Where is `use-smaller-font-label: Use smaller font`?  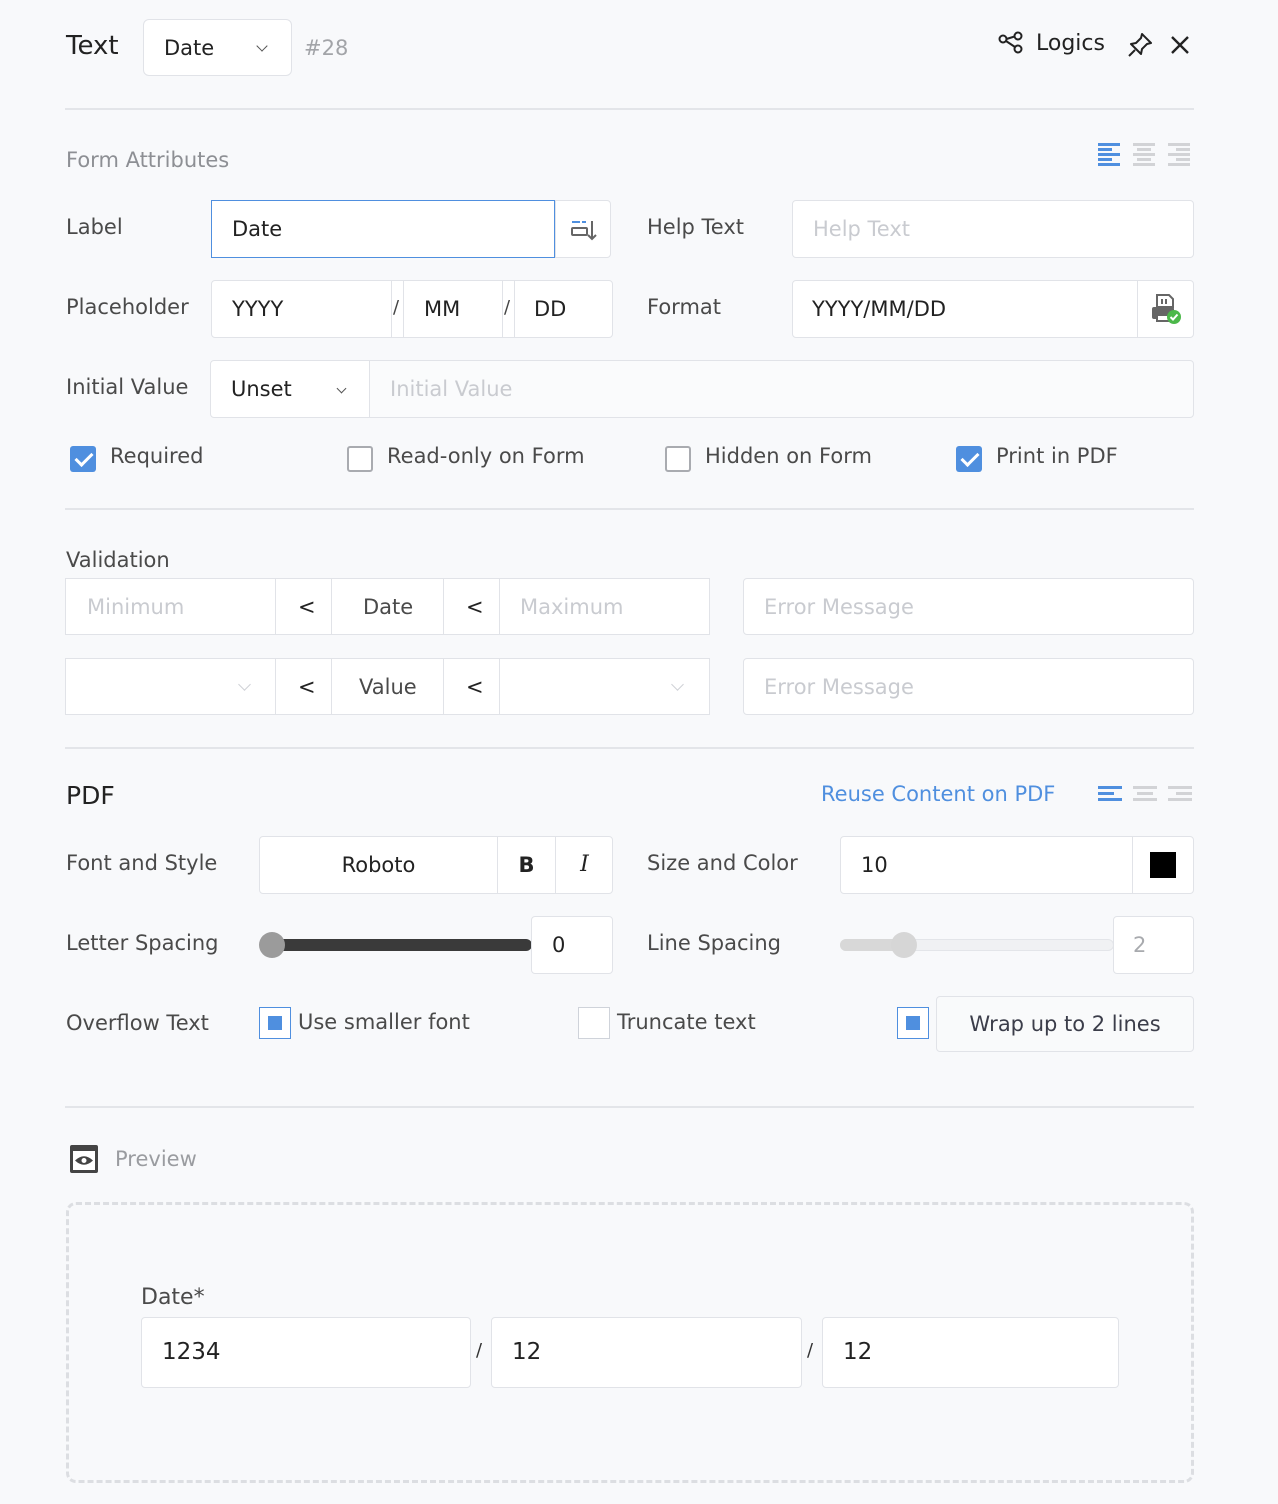
use-smaller-font-label: Use smaller font is located at coordinates (384, 1022).